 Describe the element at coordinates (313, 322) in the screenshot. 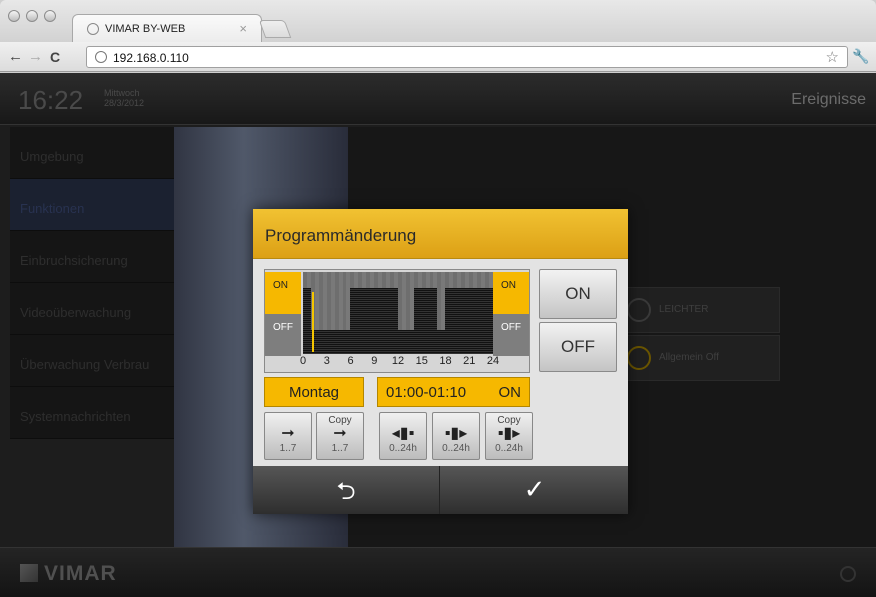

I see `time-cursor` at that location.